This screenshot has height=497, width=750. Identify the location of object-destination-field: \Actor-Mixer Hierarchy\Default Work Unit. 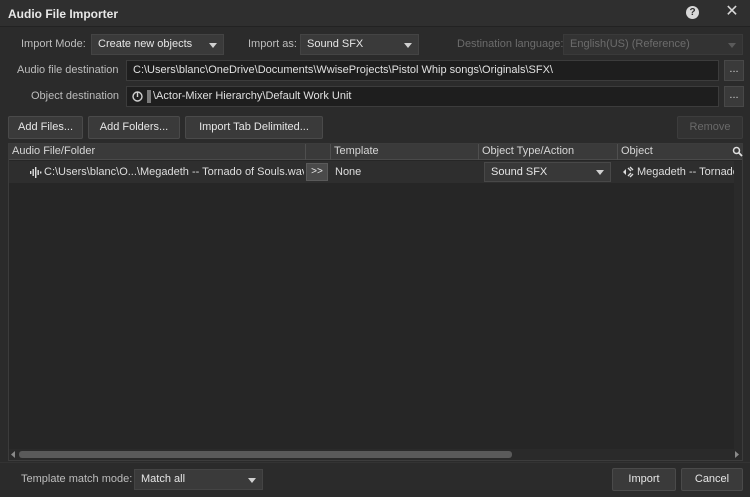
(422, 96).